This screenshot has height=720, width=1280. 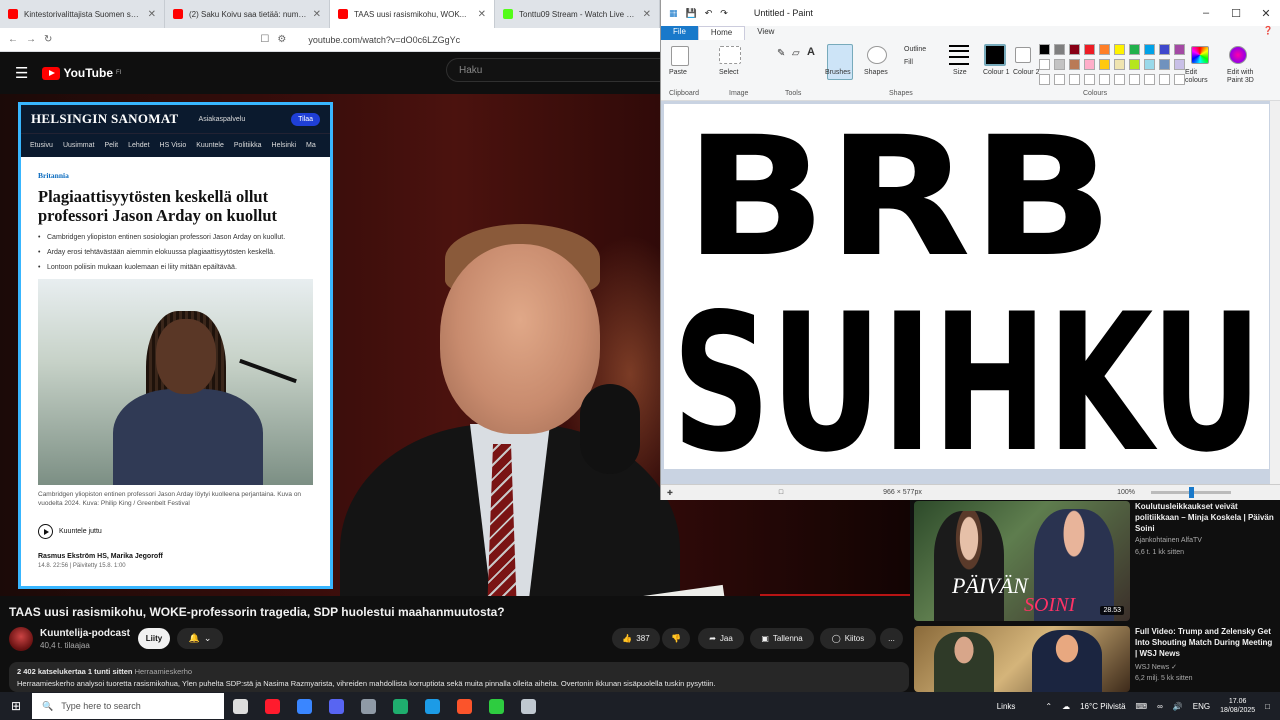 What do you see at coordinates (1237, 706) in the screenshot?
I see `clock: 17.06 18/08/2025` at bounding box center [1237, 706].